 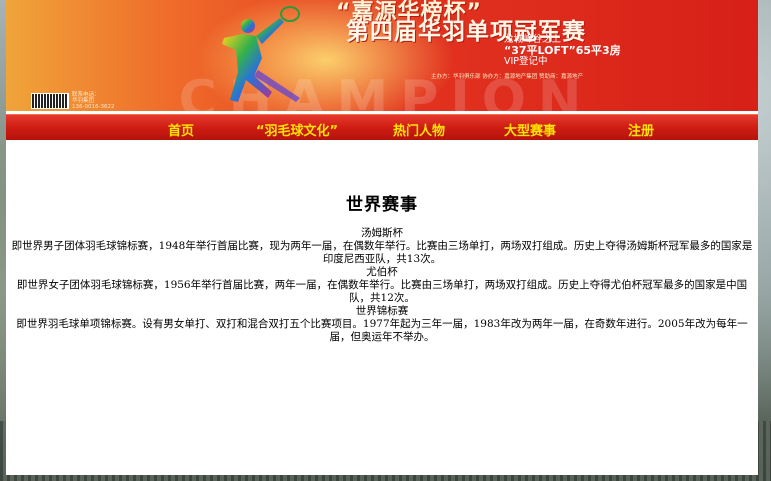 What do you see at coordinates (382, 311) in the screenshot?
I see `section-heading-world-championships: 世界锦标赛` at bounding box center [382, 311].